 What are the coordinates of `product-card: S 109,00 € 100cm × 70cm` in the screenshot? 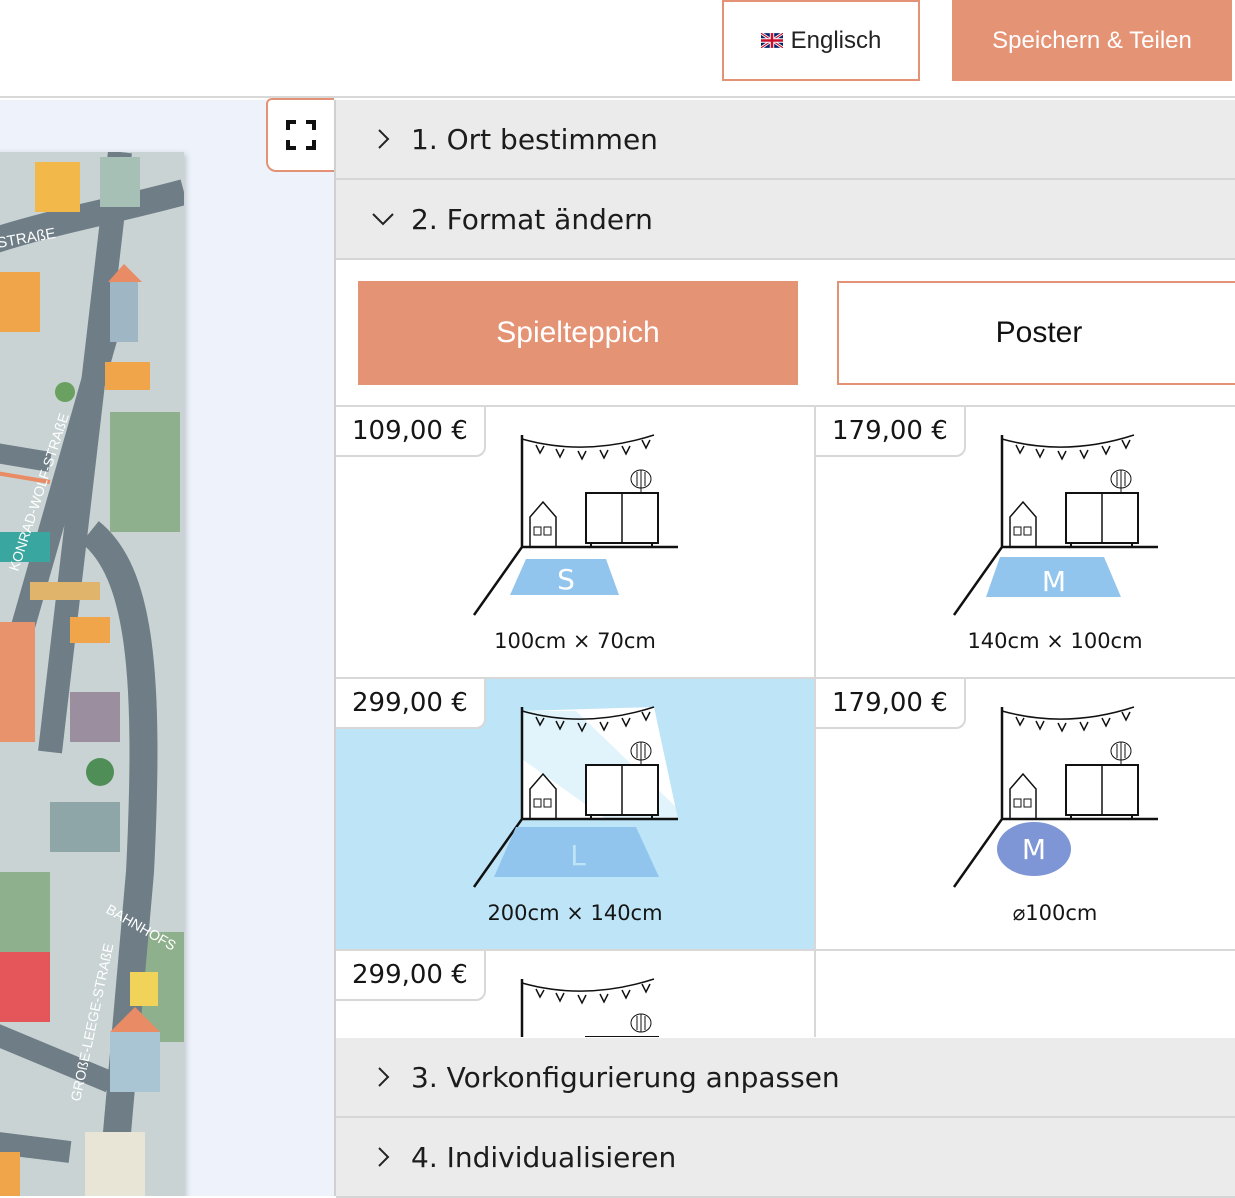 It's located at (576, 543).